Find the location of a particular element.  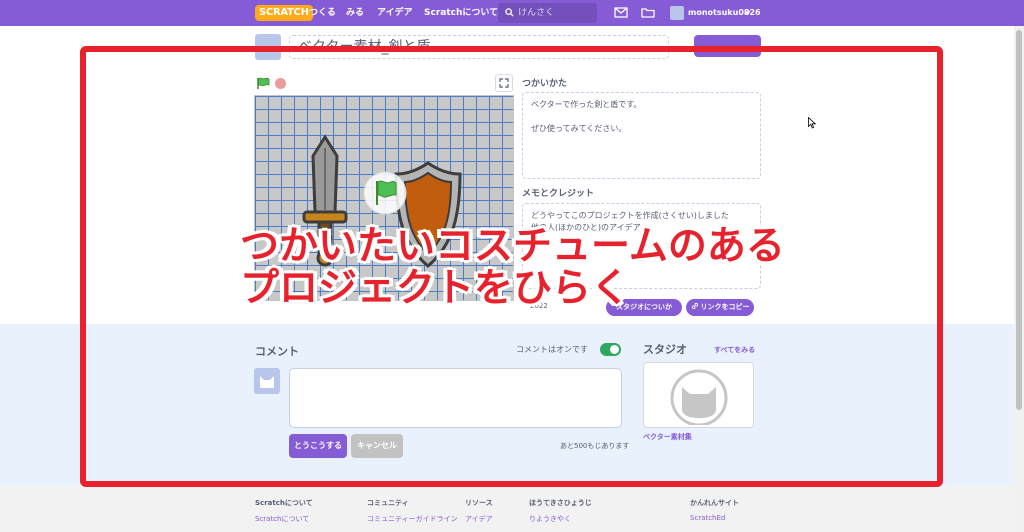

user-avatar is located at coordinates (677, 13).